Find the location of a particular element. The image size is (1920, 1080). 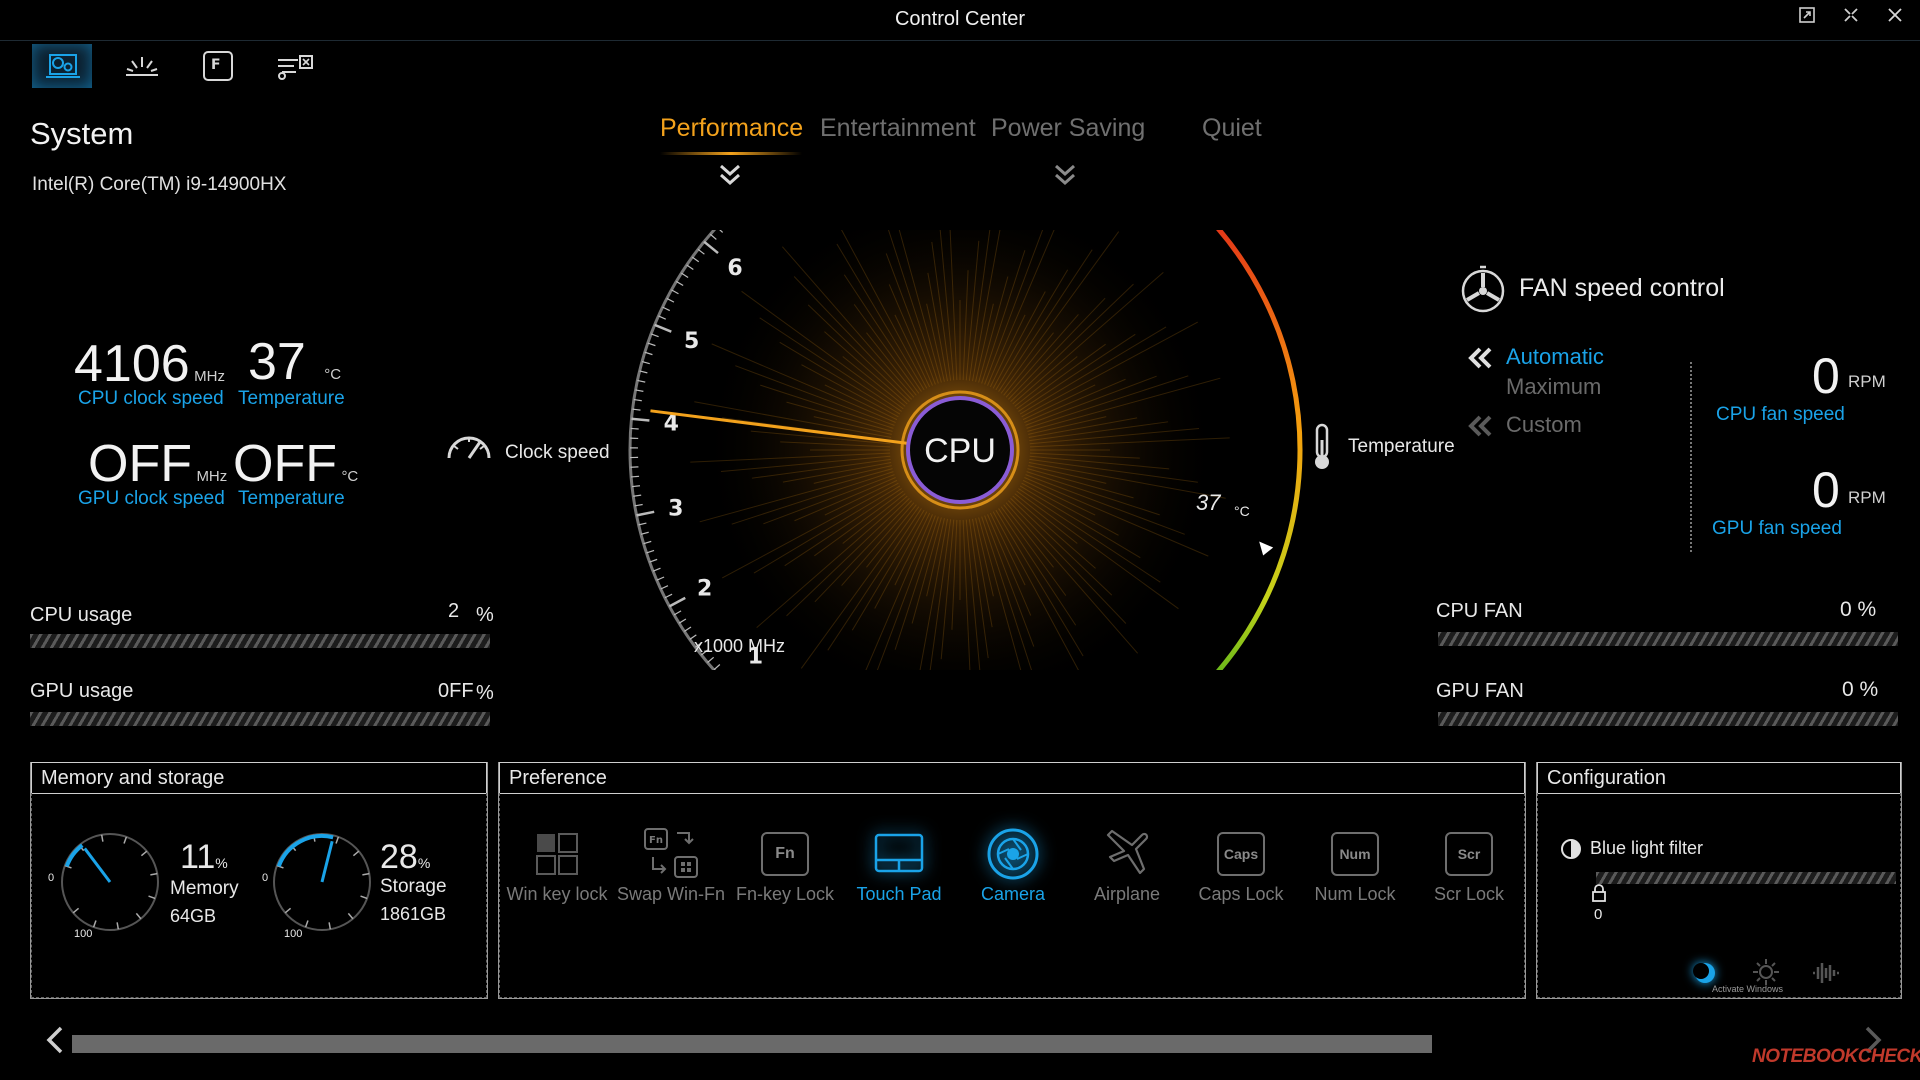

cpu-fan-label: CPU FAN is located at coordinates (1479, 611).